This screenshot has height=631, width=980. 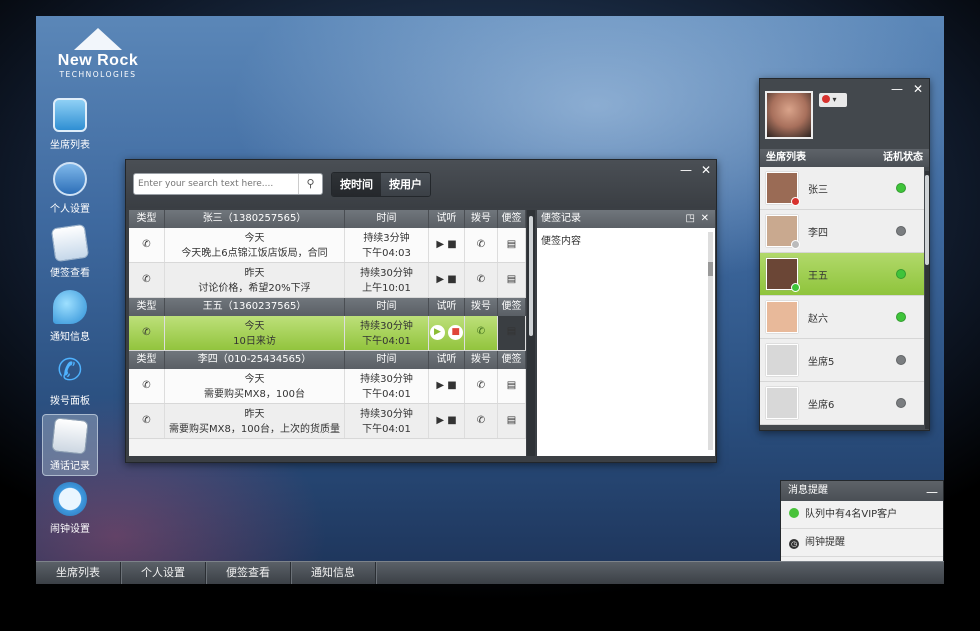 I want to click on table-scrollbar, so click(x=531, y=333).